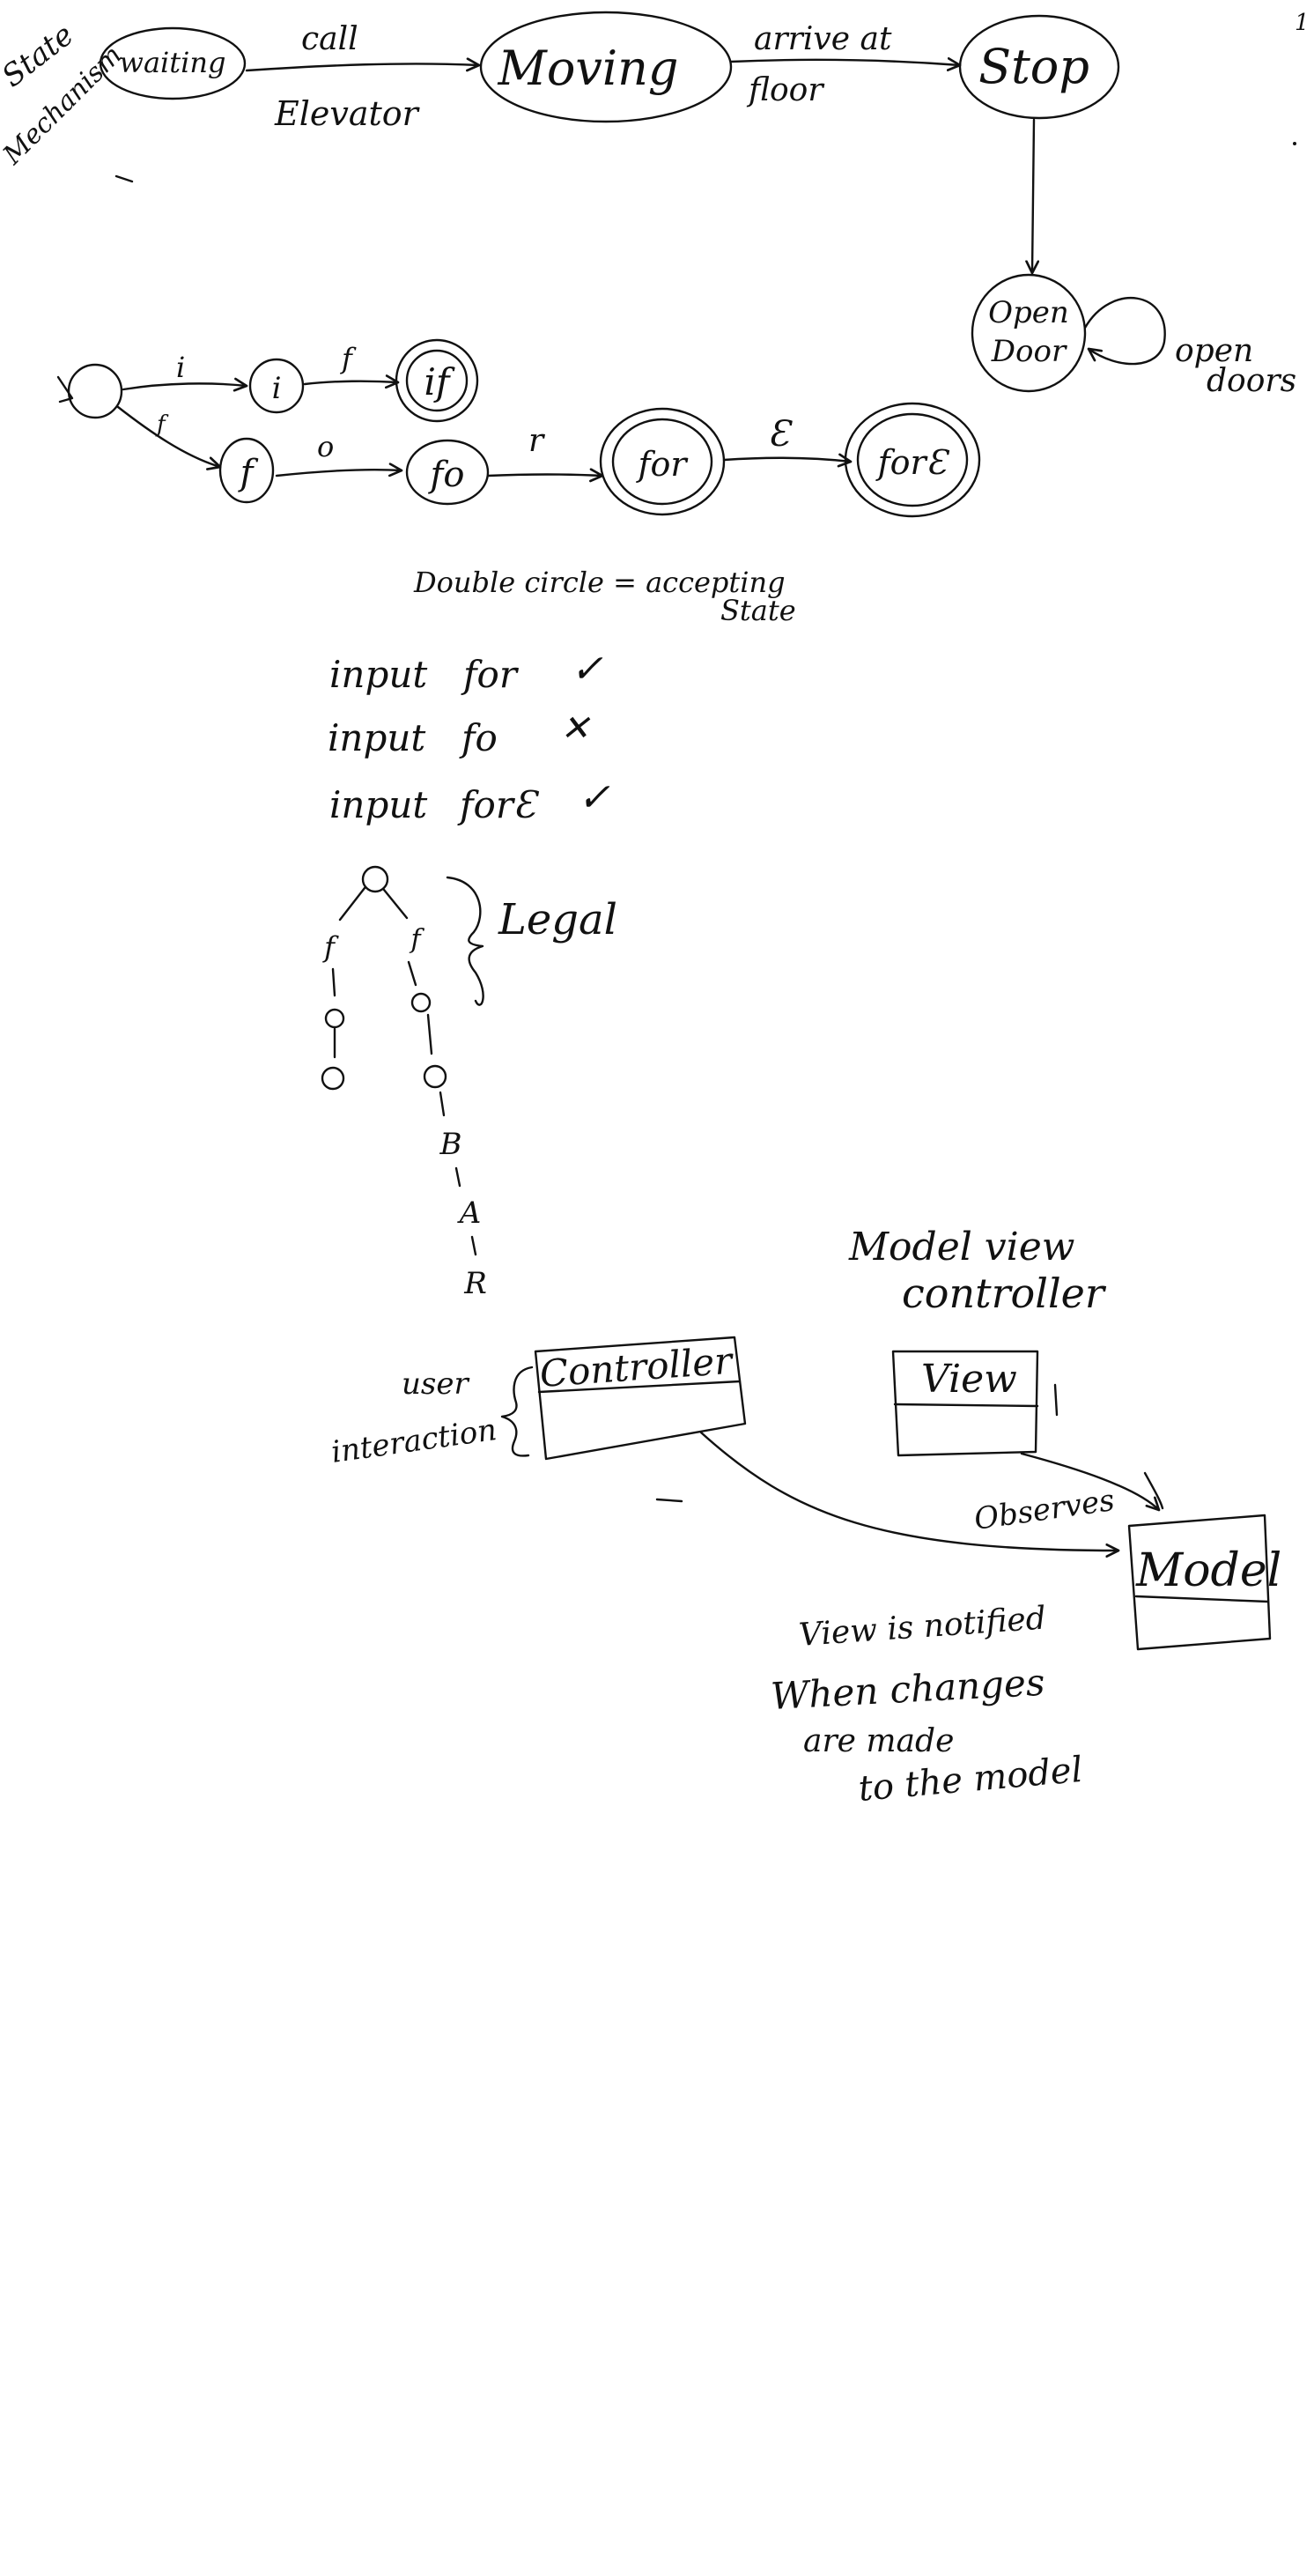  What do you see at coordinates (325, 447) in the screenshot?
I see `edge-o-label: o` at bounding box center [325, 447].